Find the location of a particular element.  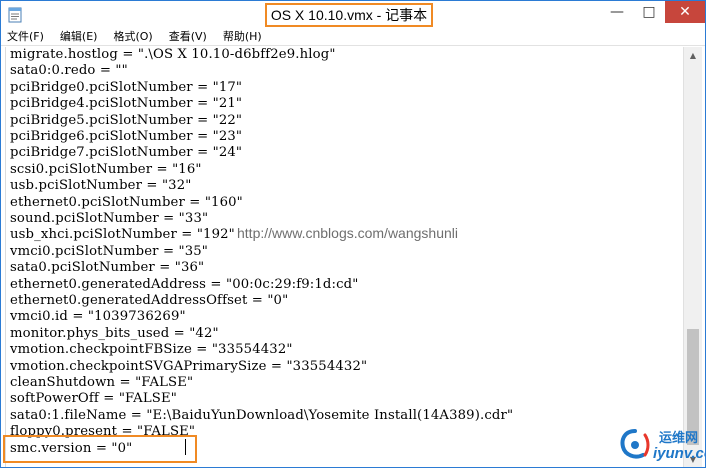

editor-line: vmci0.pciSlotNumber = "35" is located at coordinates (109, 251).